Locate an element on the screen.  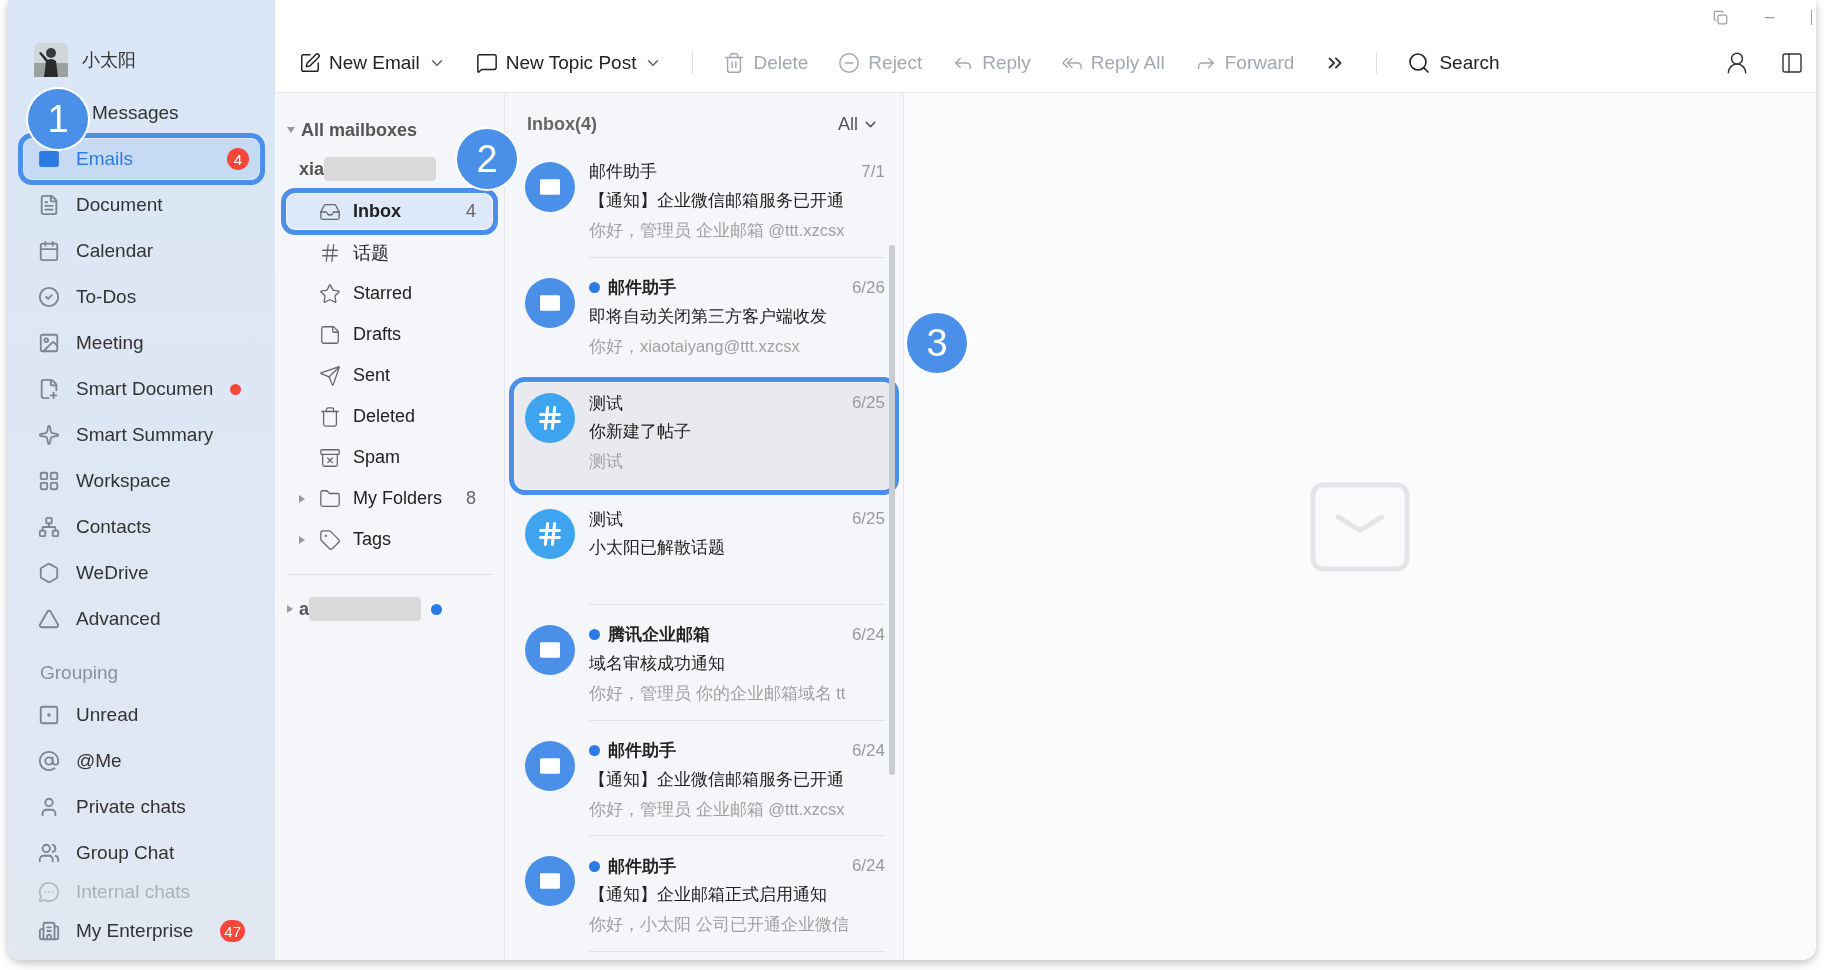
nav-item: My Enterprise 47 is located at coordinates (141, 931).